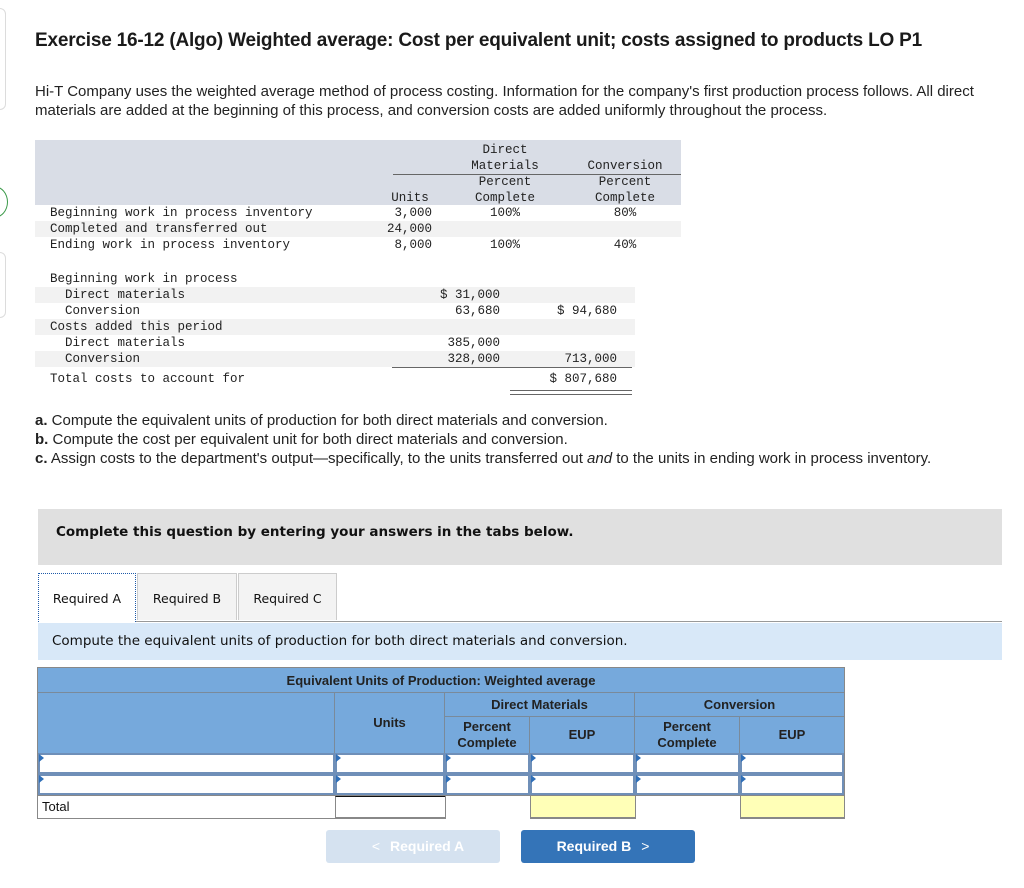 The height and width of the screenshot is (888, 1024). Describe the element at coordinates (487, 807) in the screenshot. I see `total-dm-percent-cell` at that location.